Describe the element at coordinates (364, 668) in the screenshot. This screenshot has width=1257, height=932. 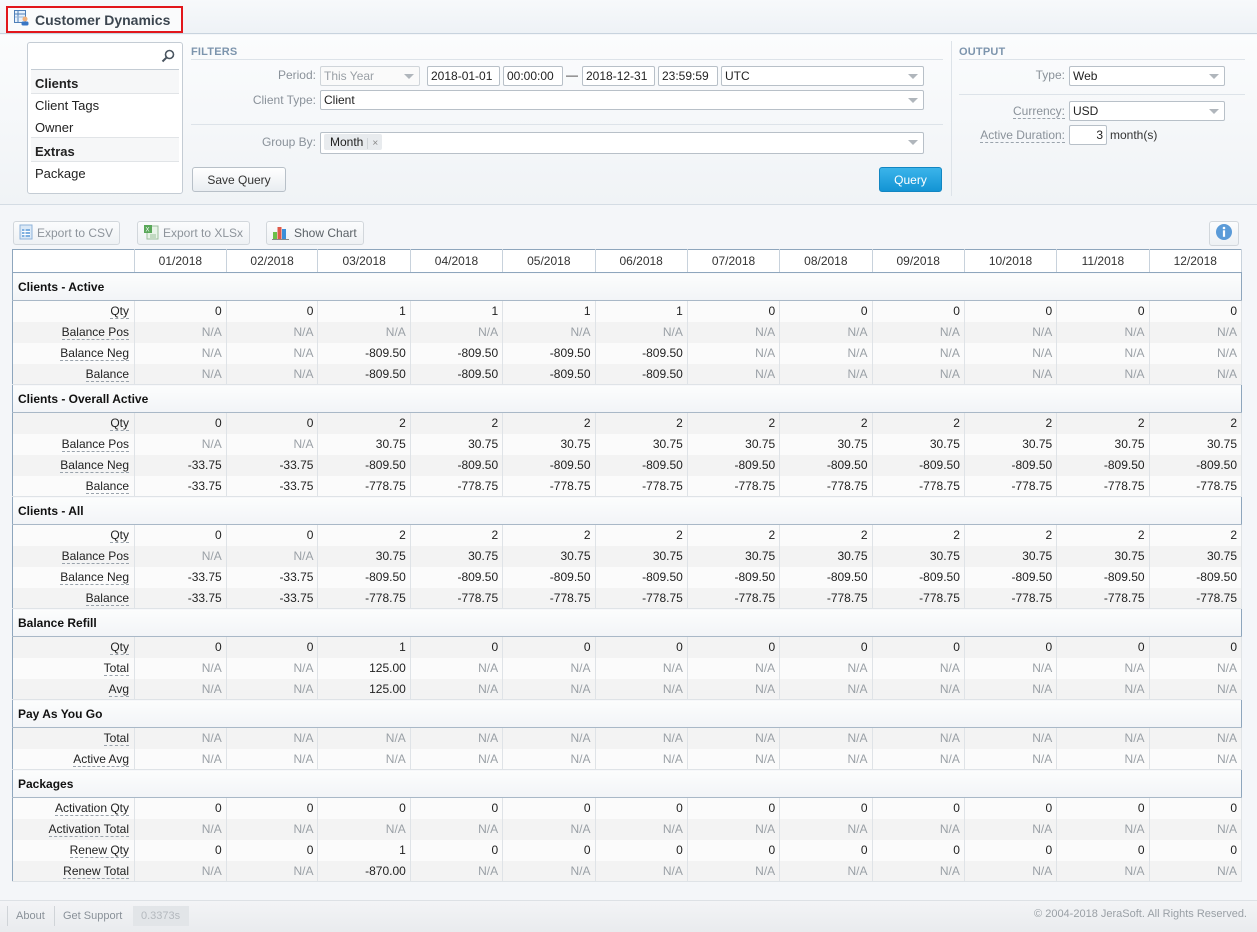
I see `table-cell: 125.00` at that location.